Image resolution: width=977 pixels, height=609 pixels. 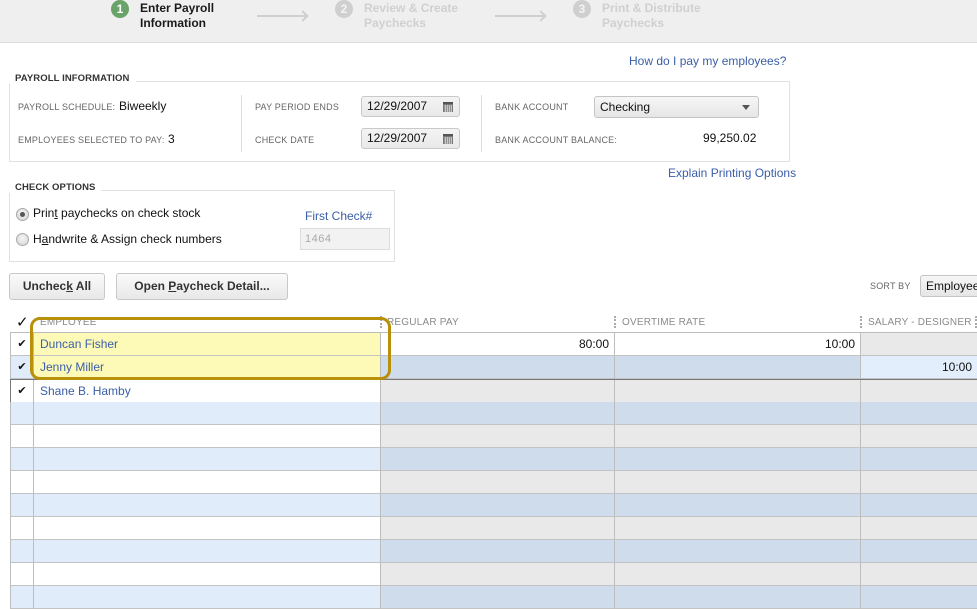 I want to click on handwrite-assign-label: Handwrite & Assign check numbers, so click(x=127, y=239).